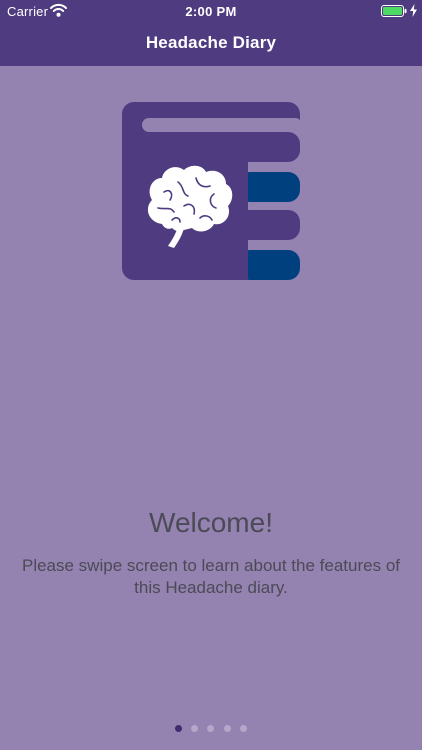  I want to click on welcome-title: Welcome!, so click(211, 522).